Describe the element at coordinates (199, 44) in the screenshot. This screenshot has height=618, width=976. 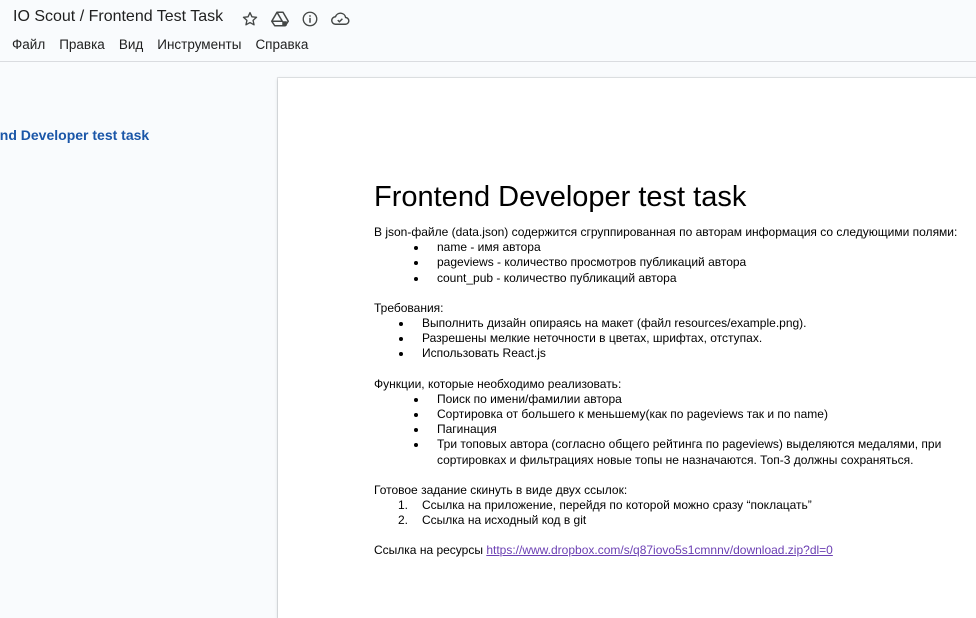
I see `menu-tools: Инструменты` at that location.